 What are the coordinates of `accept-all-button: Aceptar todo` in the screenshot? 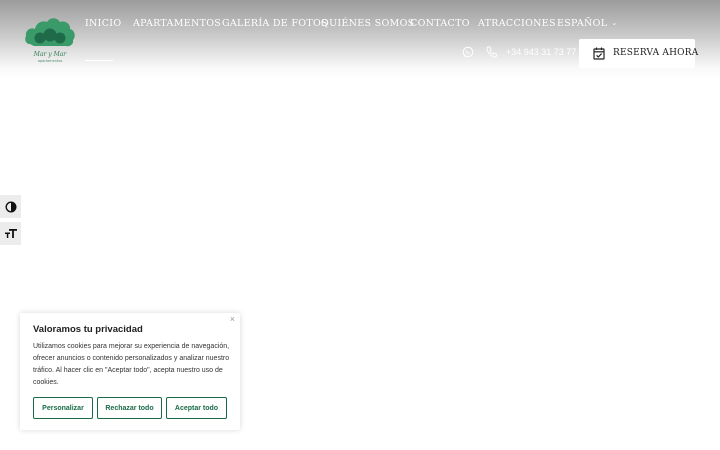 It's located at (196, 408).